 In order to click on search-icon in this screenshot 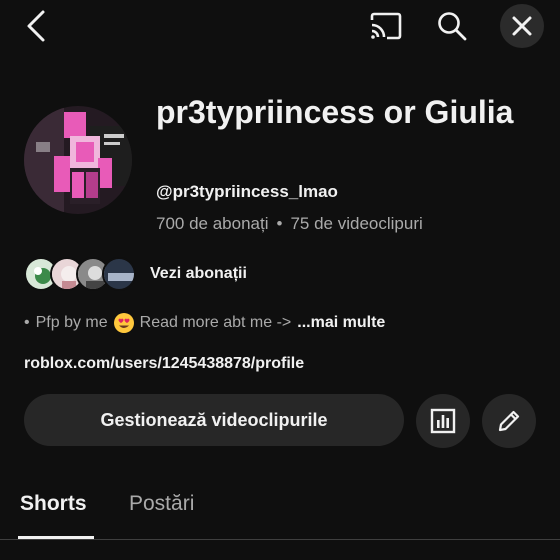, I will do `click(452, 26)`.